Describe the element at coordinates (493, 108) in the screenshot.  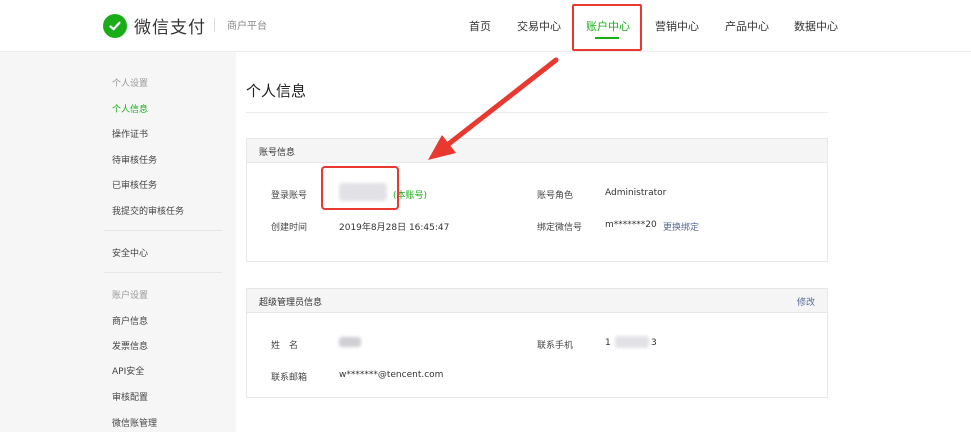
I see `annotation-arrow` at that location.